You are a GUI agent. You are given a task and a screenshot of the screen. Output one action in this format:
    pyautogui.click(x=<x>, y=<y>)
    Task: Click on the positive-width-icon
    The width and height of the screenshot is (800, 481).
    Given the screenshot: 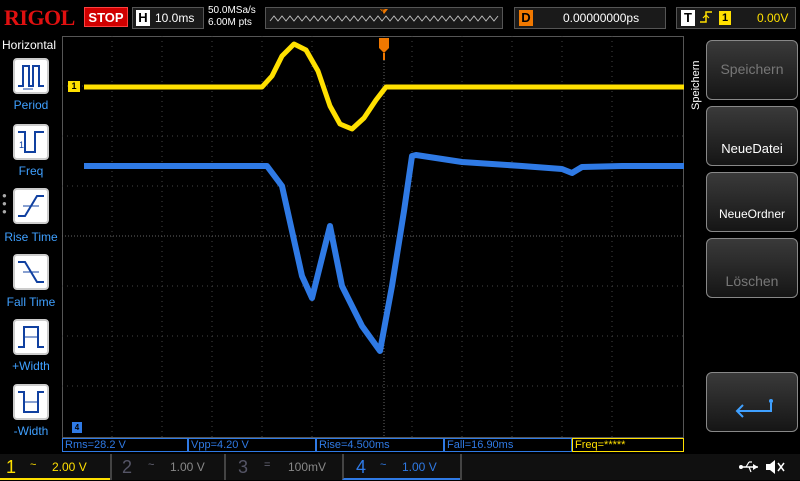 What is the action you would take?
    pyautogui.click(x=31, y=337)
    